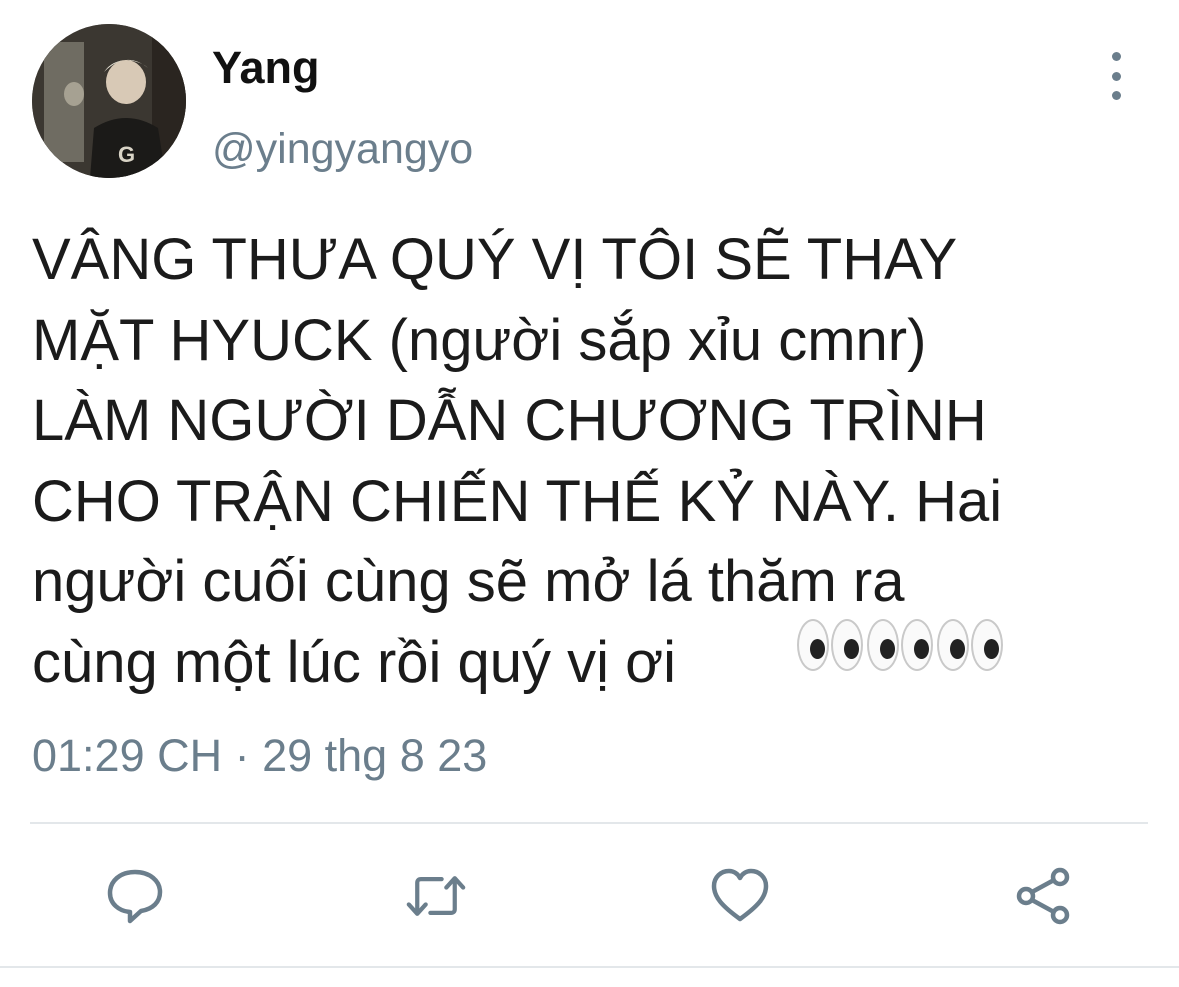 This screenshot has height=987, width=1179. Describe the element at coordinates (259, 756) in the screenshot. I see `timestamp: 01:29 CH · 29 thg 8 23` at that location.